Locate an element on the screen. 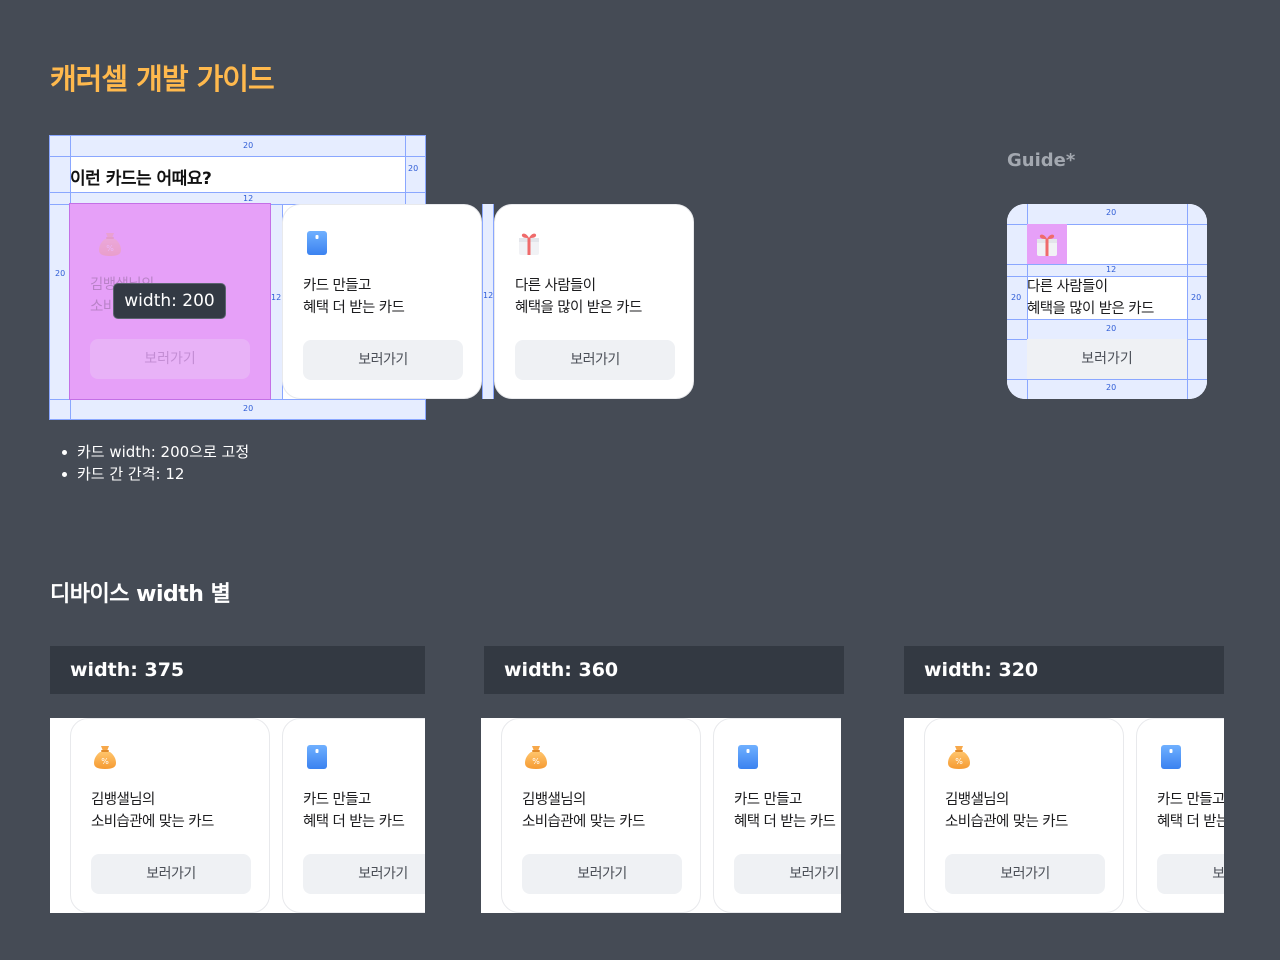  dim-left: 20 is located at coordinates (60, 273).